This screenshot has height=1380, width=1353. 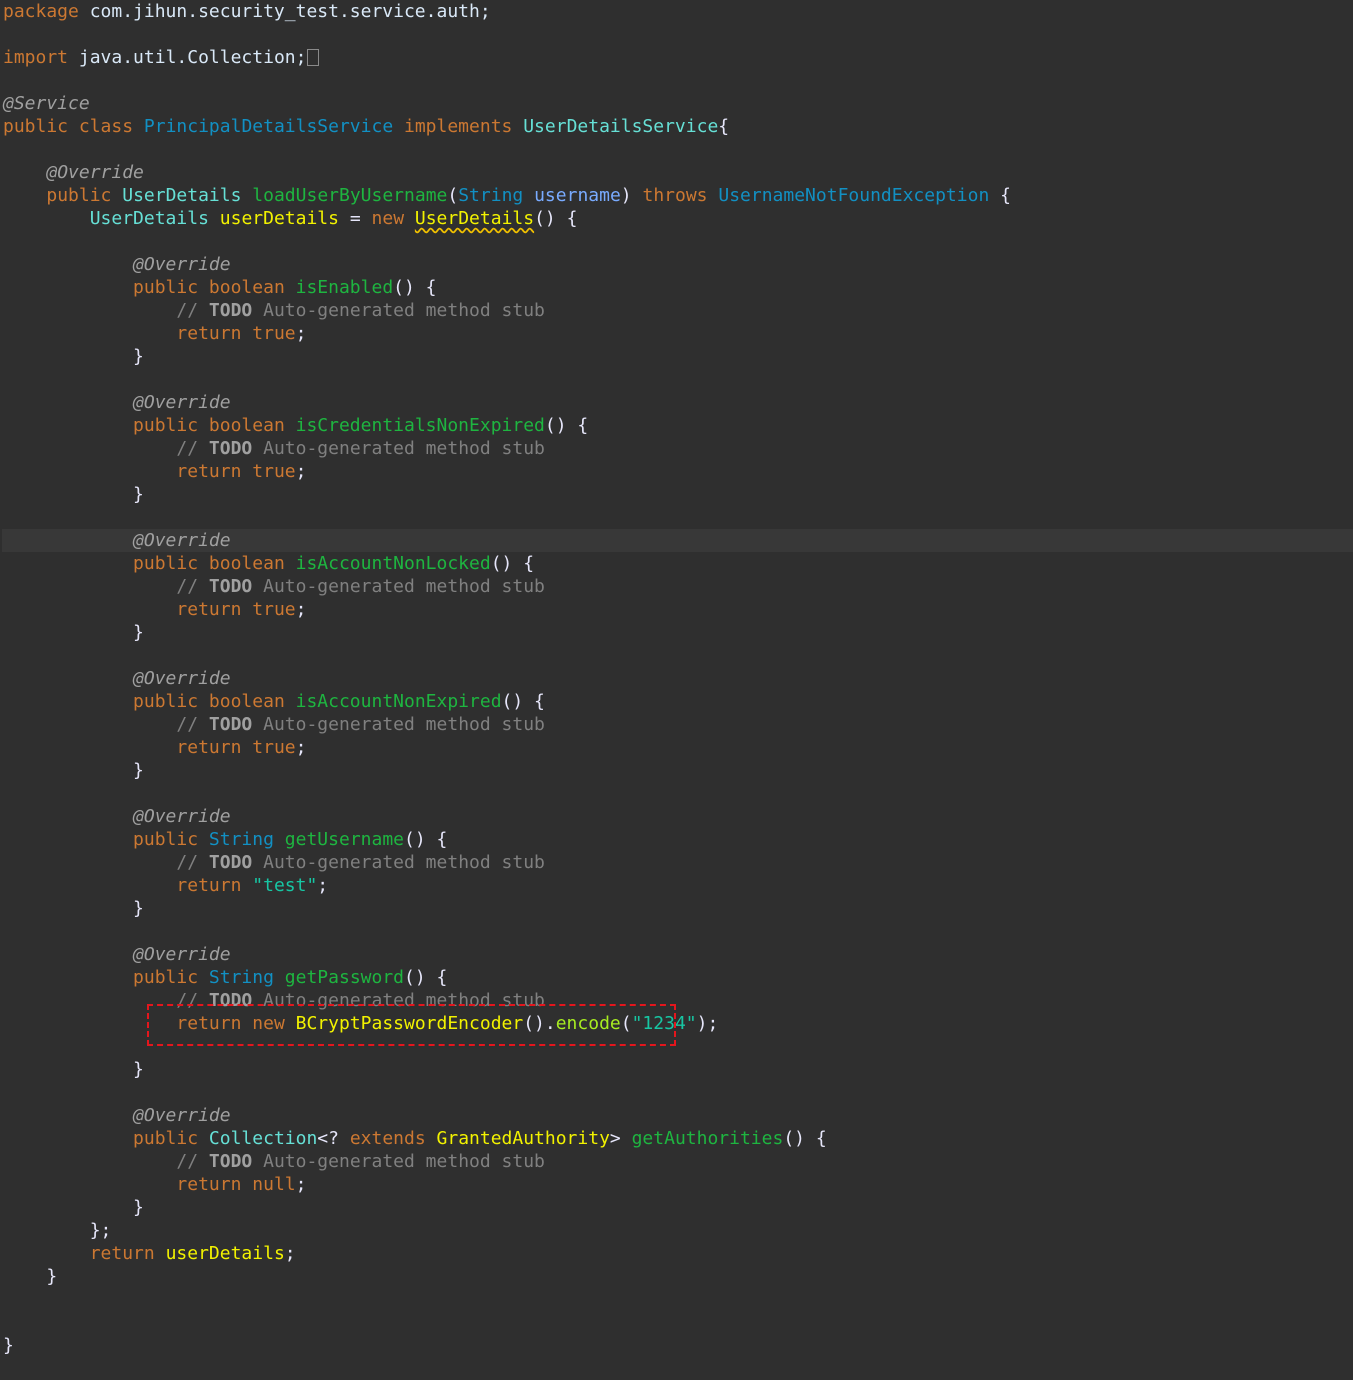 What do you see at coordinates (393, 563) in the screenshot?
I see `method-name: isAccountNonLocked` at bounding box center [393, 563].